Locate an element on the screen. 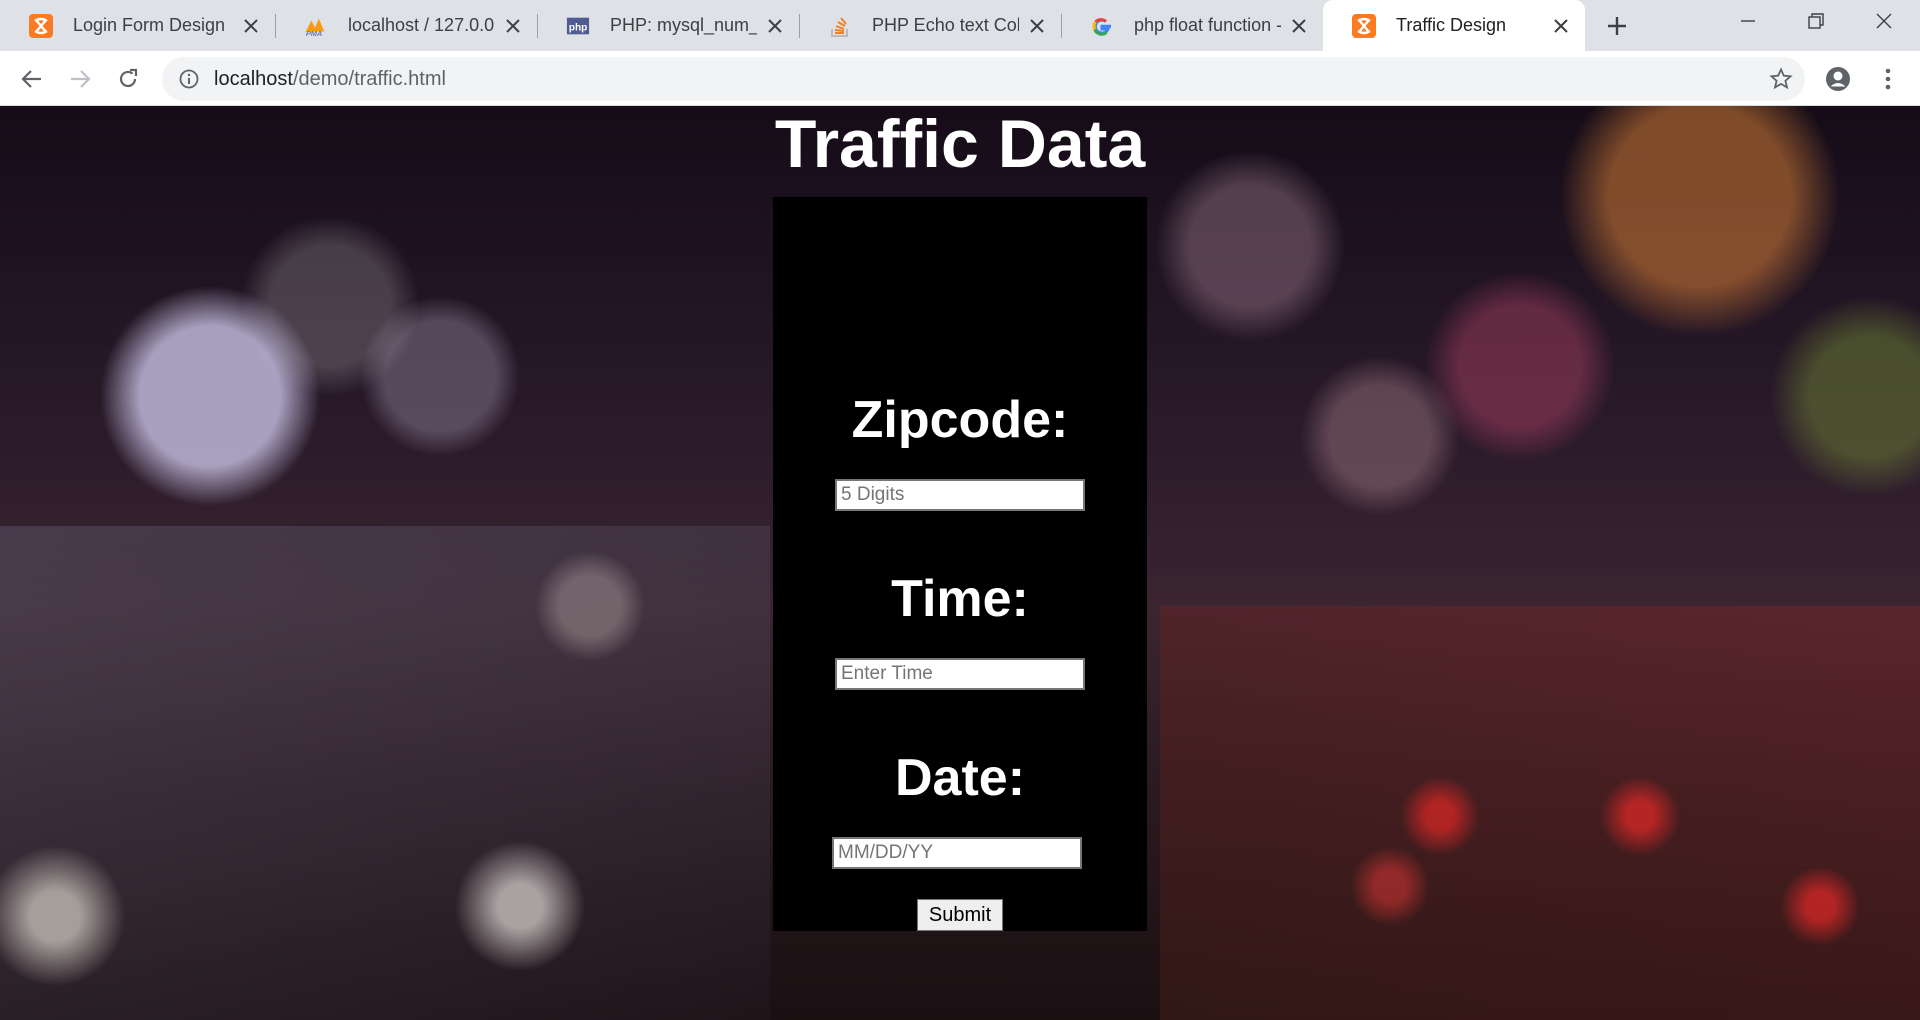  date-label: Date: is located at coordinates (960, 778).